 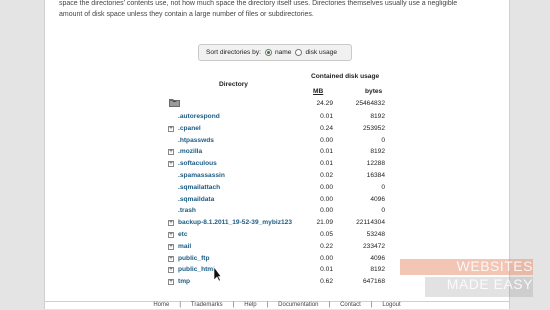 I want to click on directory-row: + .cpanel 0.24 253952, so click(x=277, y=130).